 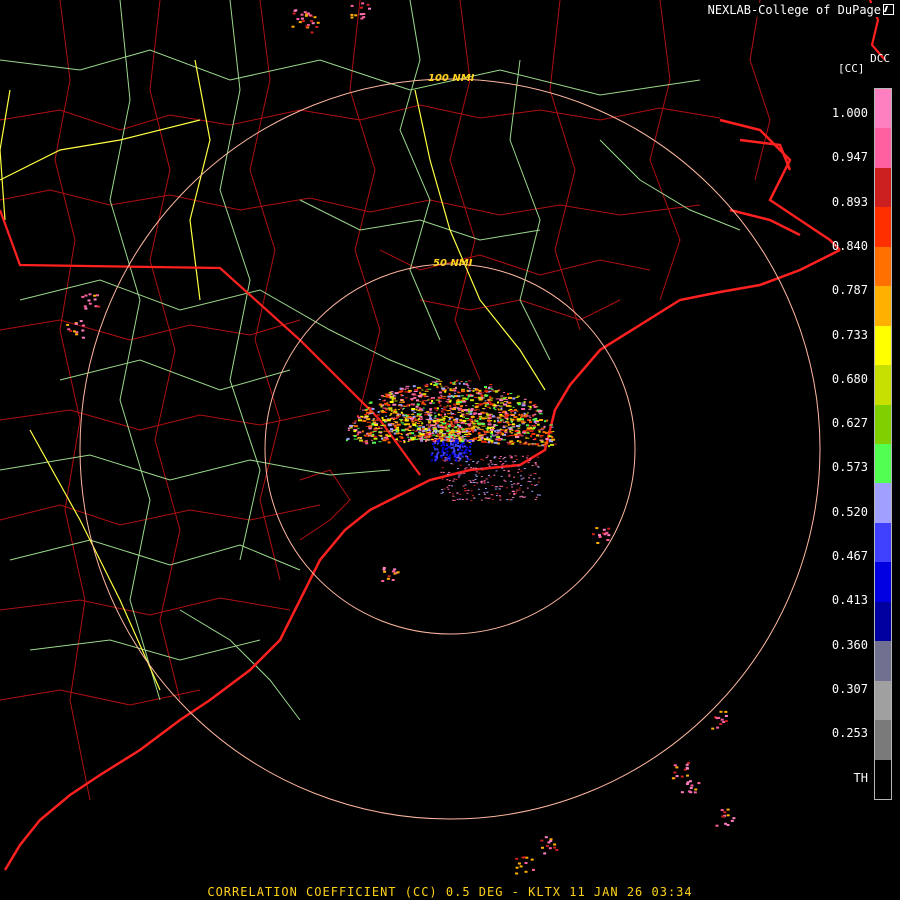 I want to click on colorscale-tick-label: 0.360, so click(x=849, y=644).